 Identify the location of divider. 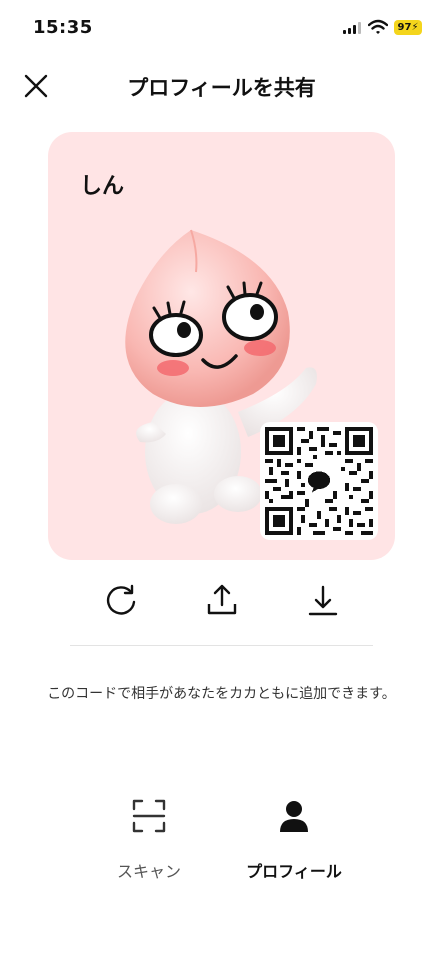
(221, 645).